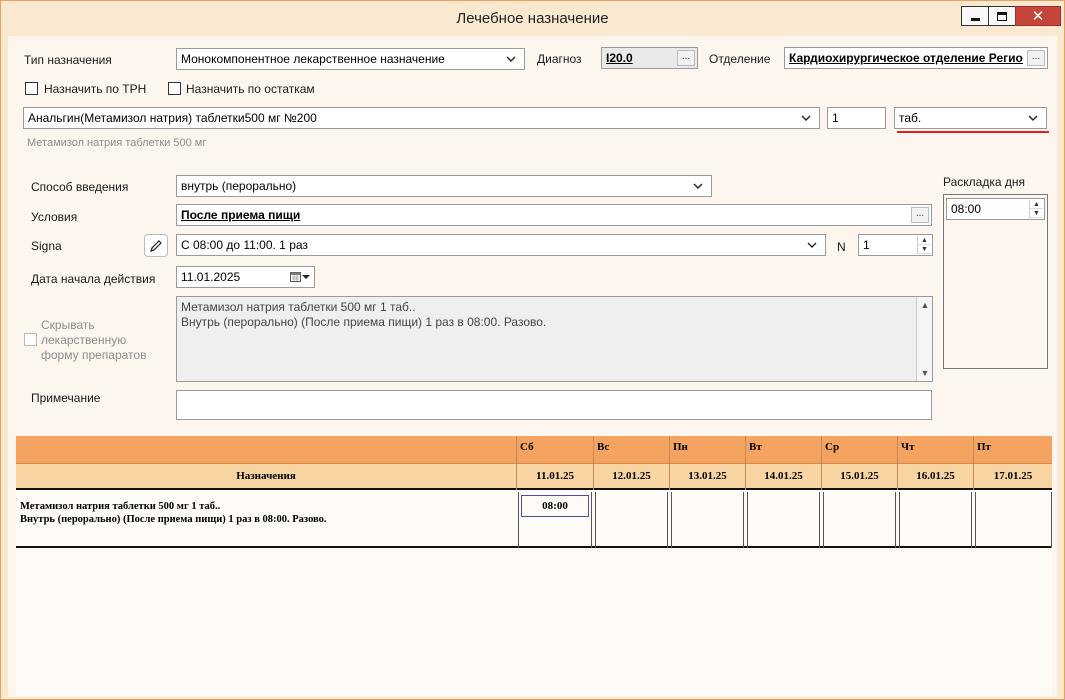 The image size is (1065, 700). I want to click on day-column-4: Ср 15.01.25, so click(859, 463).